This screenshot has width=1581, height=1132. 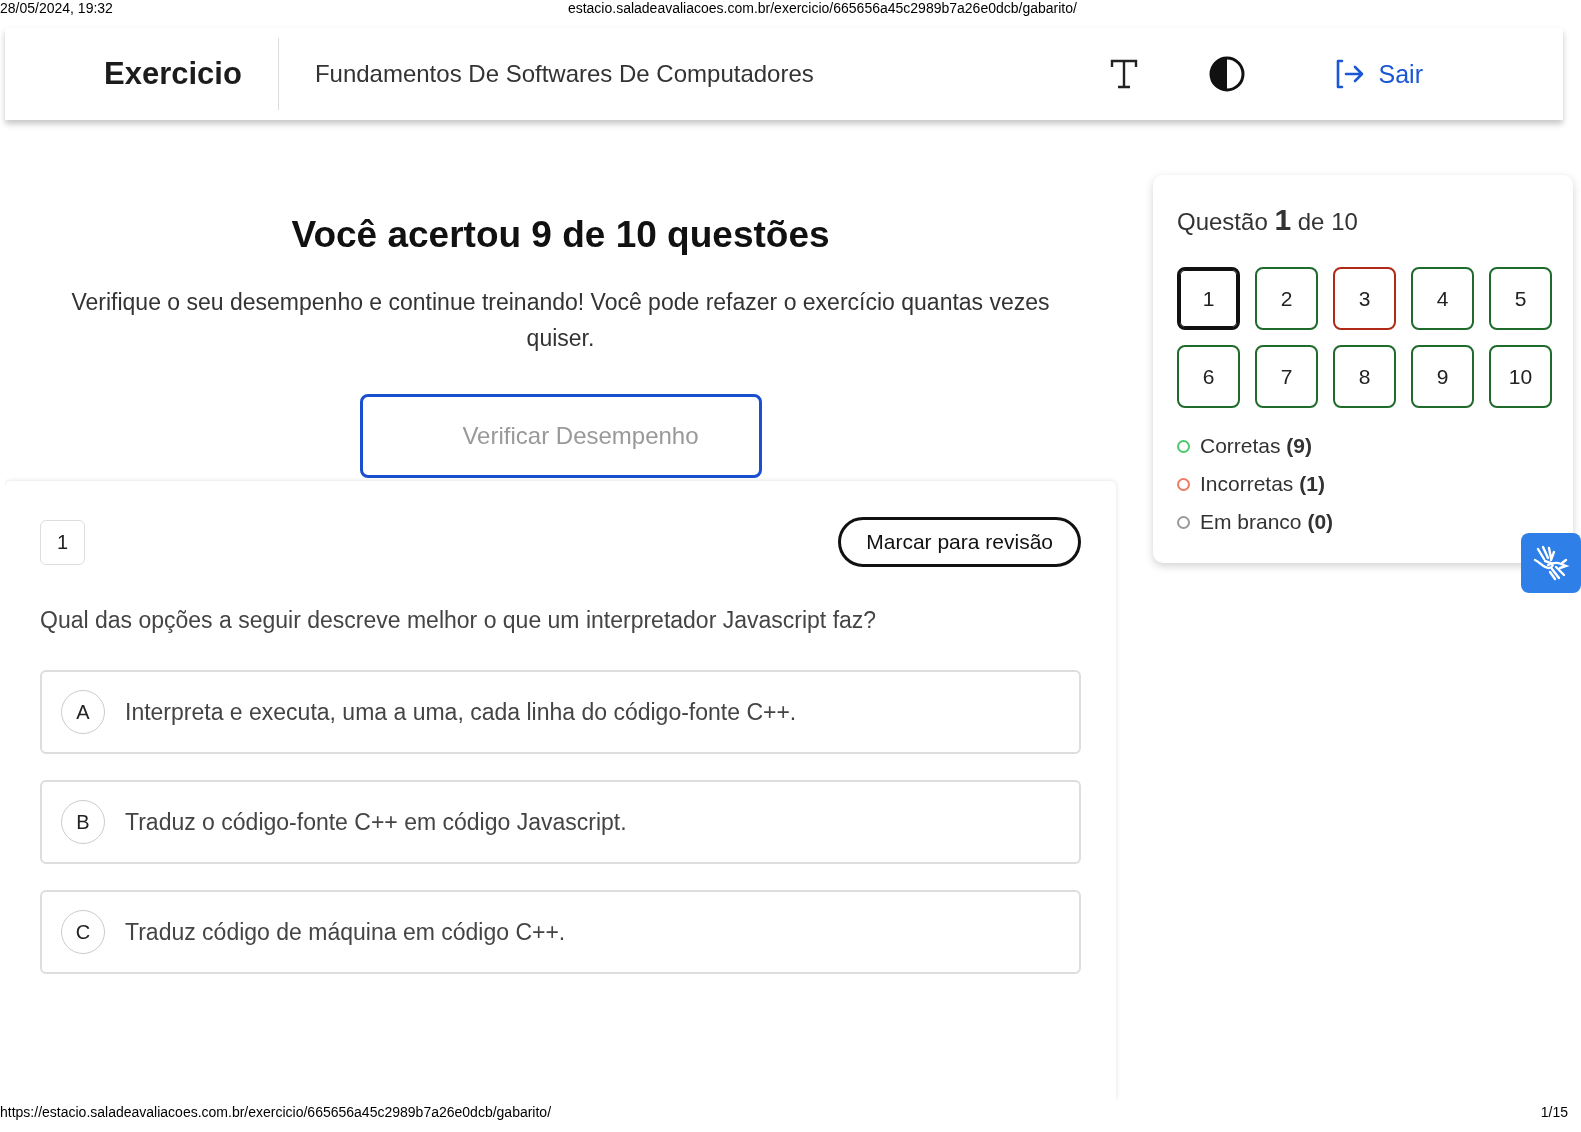 What do you see at coordinates (560, 235) in the screenshot?
I see `result-heading: Você acertou 9 de 10 questões` at bounding box center [560, 235].